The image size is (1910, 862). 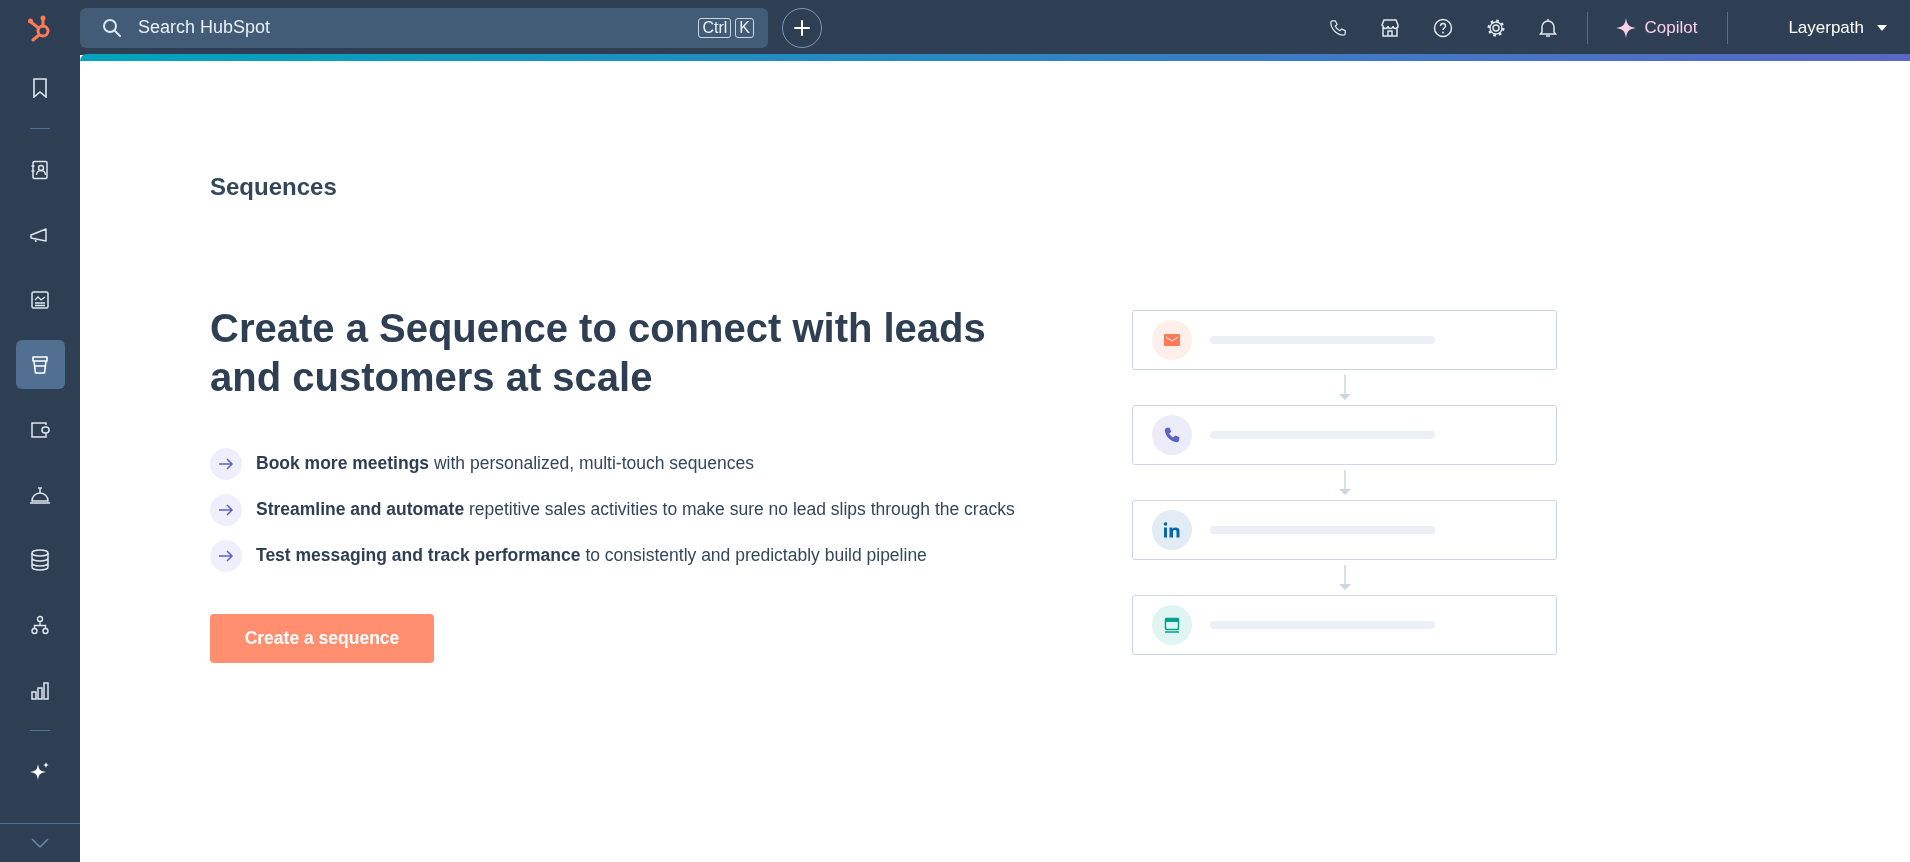 What do you see at coordinates (1882, 27) in the screenshot?
I see `caret-icon` at bounding box center [1882, 27].